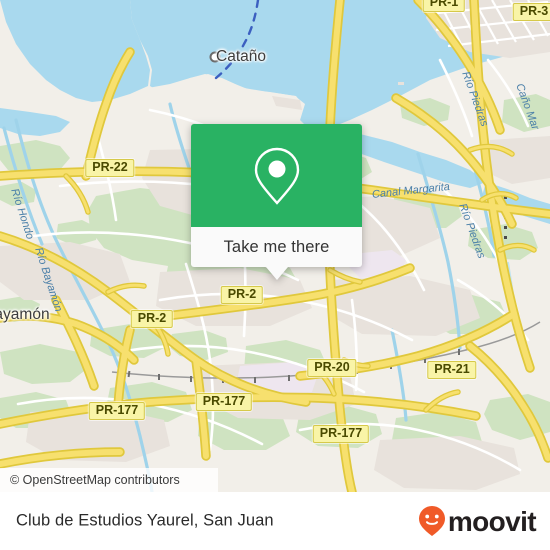  What do you see at coordinates (431, 521) in the screenshot?
I see `moovit-pin-smiley-icon` at bounding box center [431, 521].